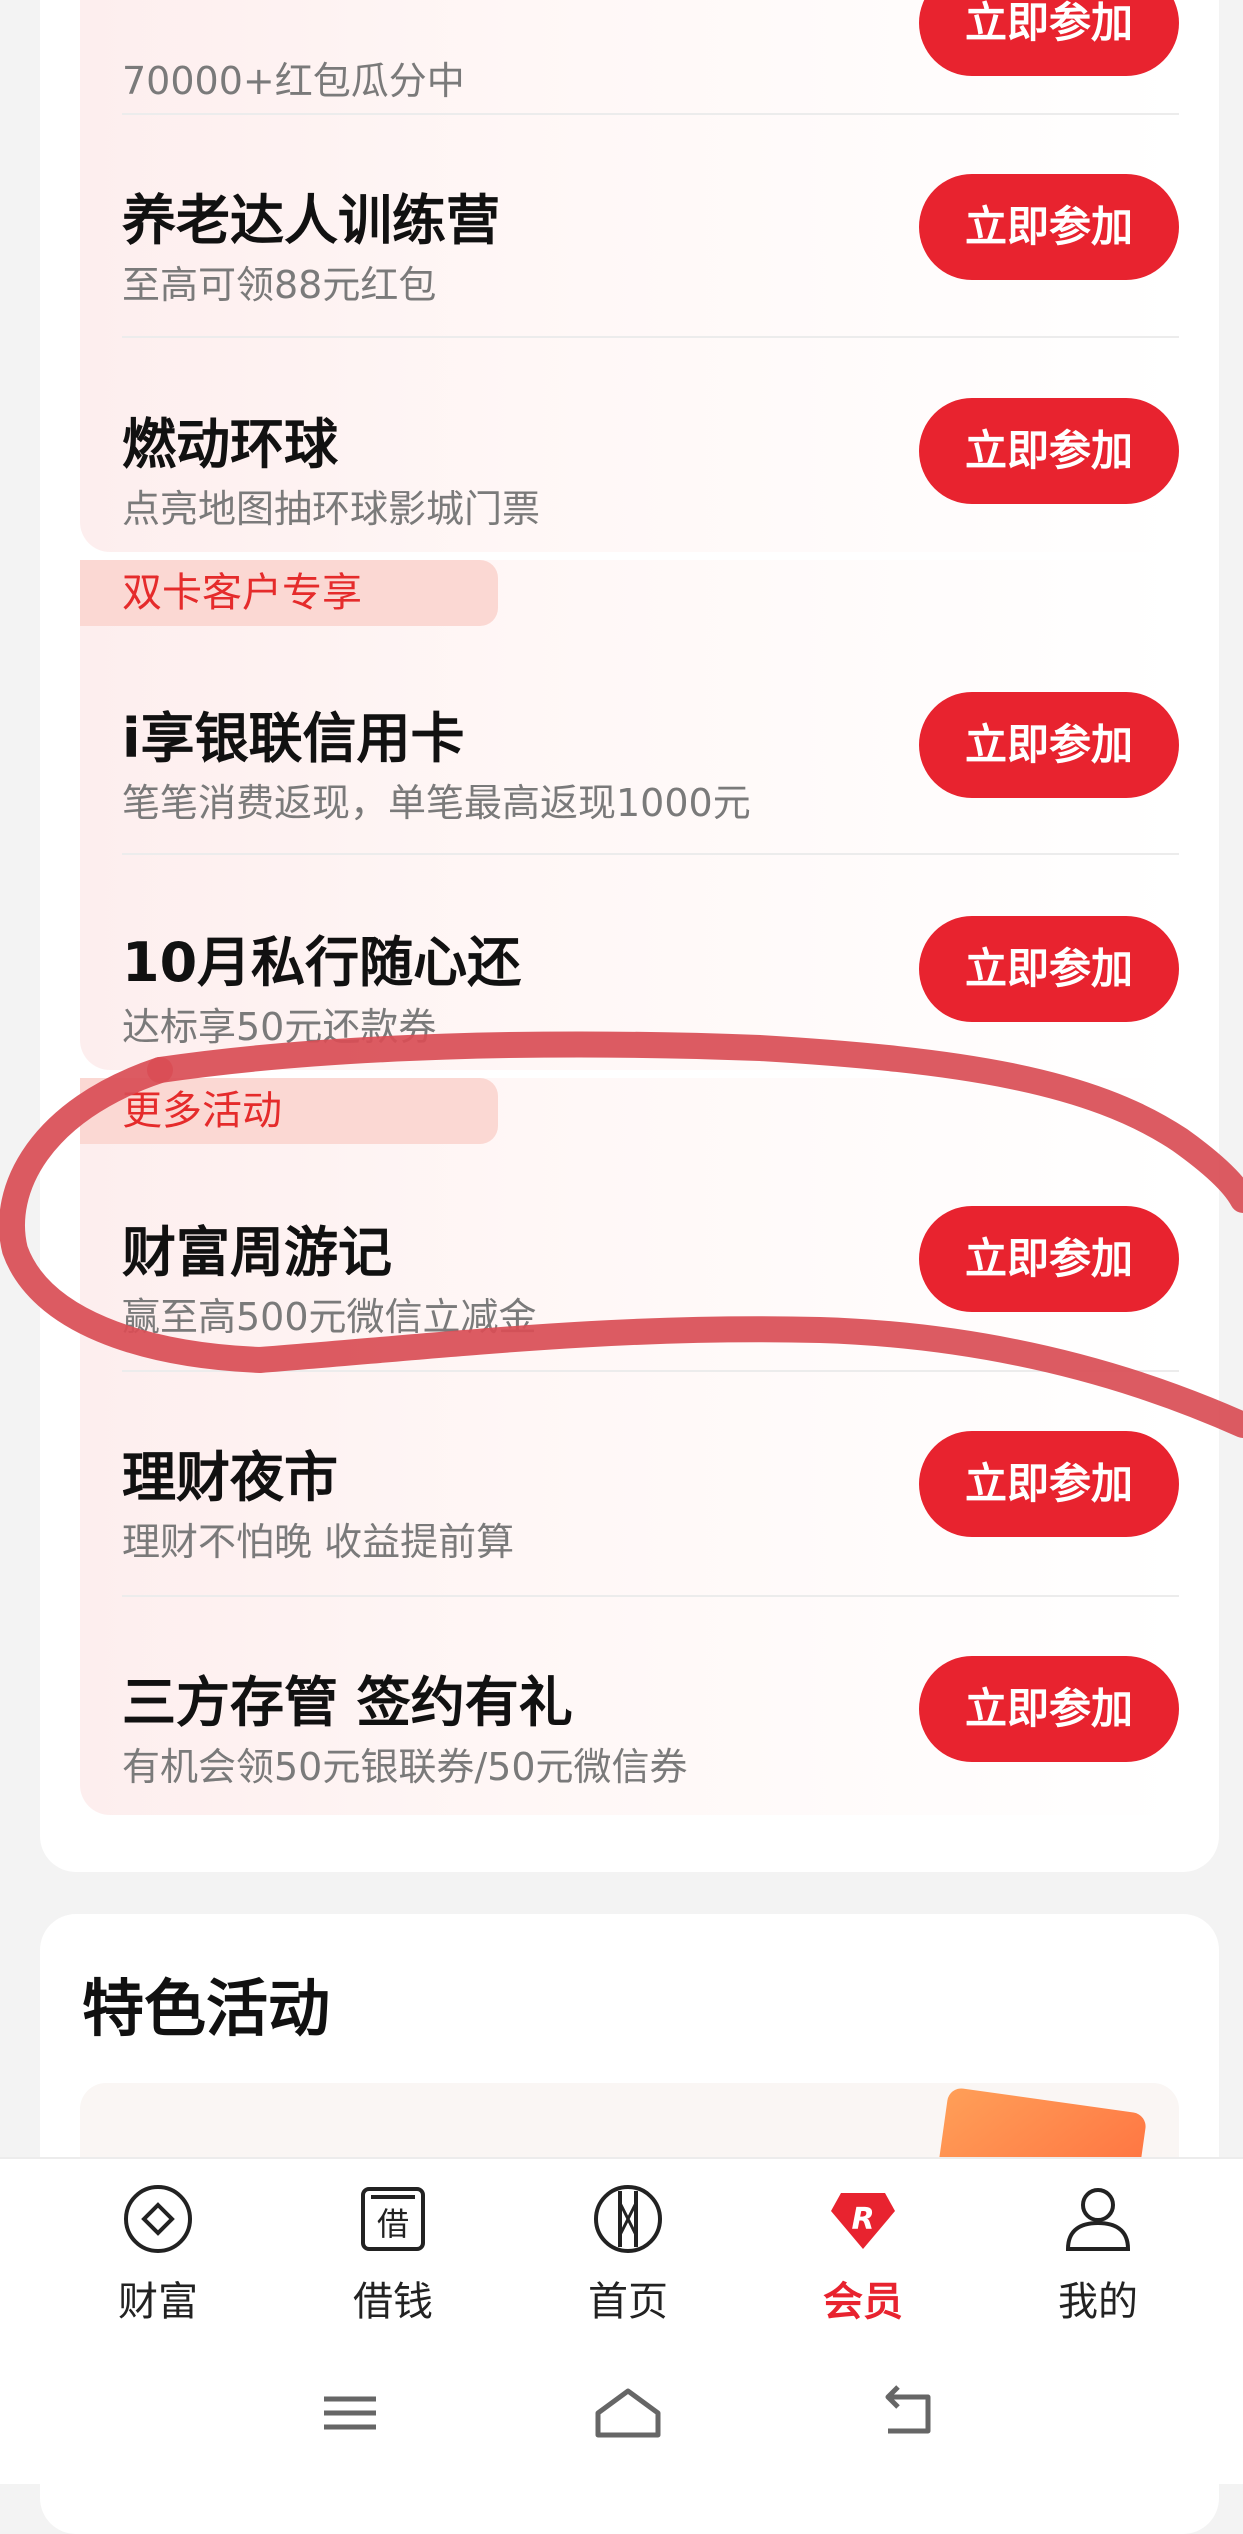 This screenshot has height=2534, width=1243. I want to click on group-label: 更多活动, so click(289, 1111).